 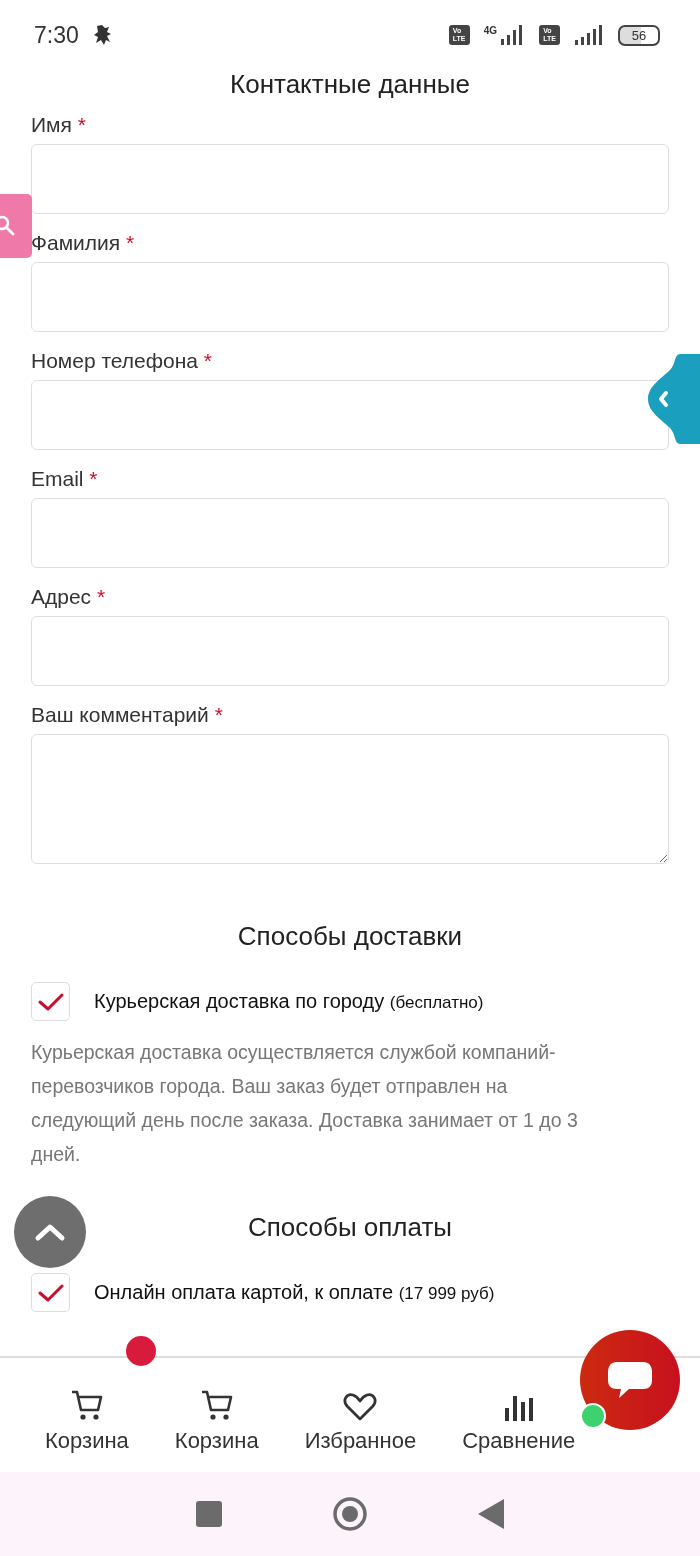 I want to click on search-tab, so click(x=16, y=226).